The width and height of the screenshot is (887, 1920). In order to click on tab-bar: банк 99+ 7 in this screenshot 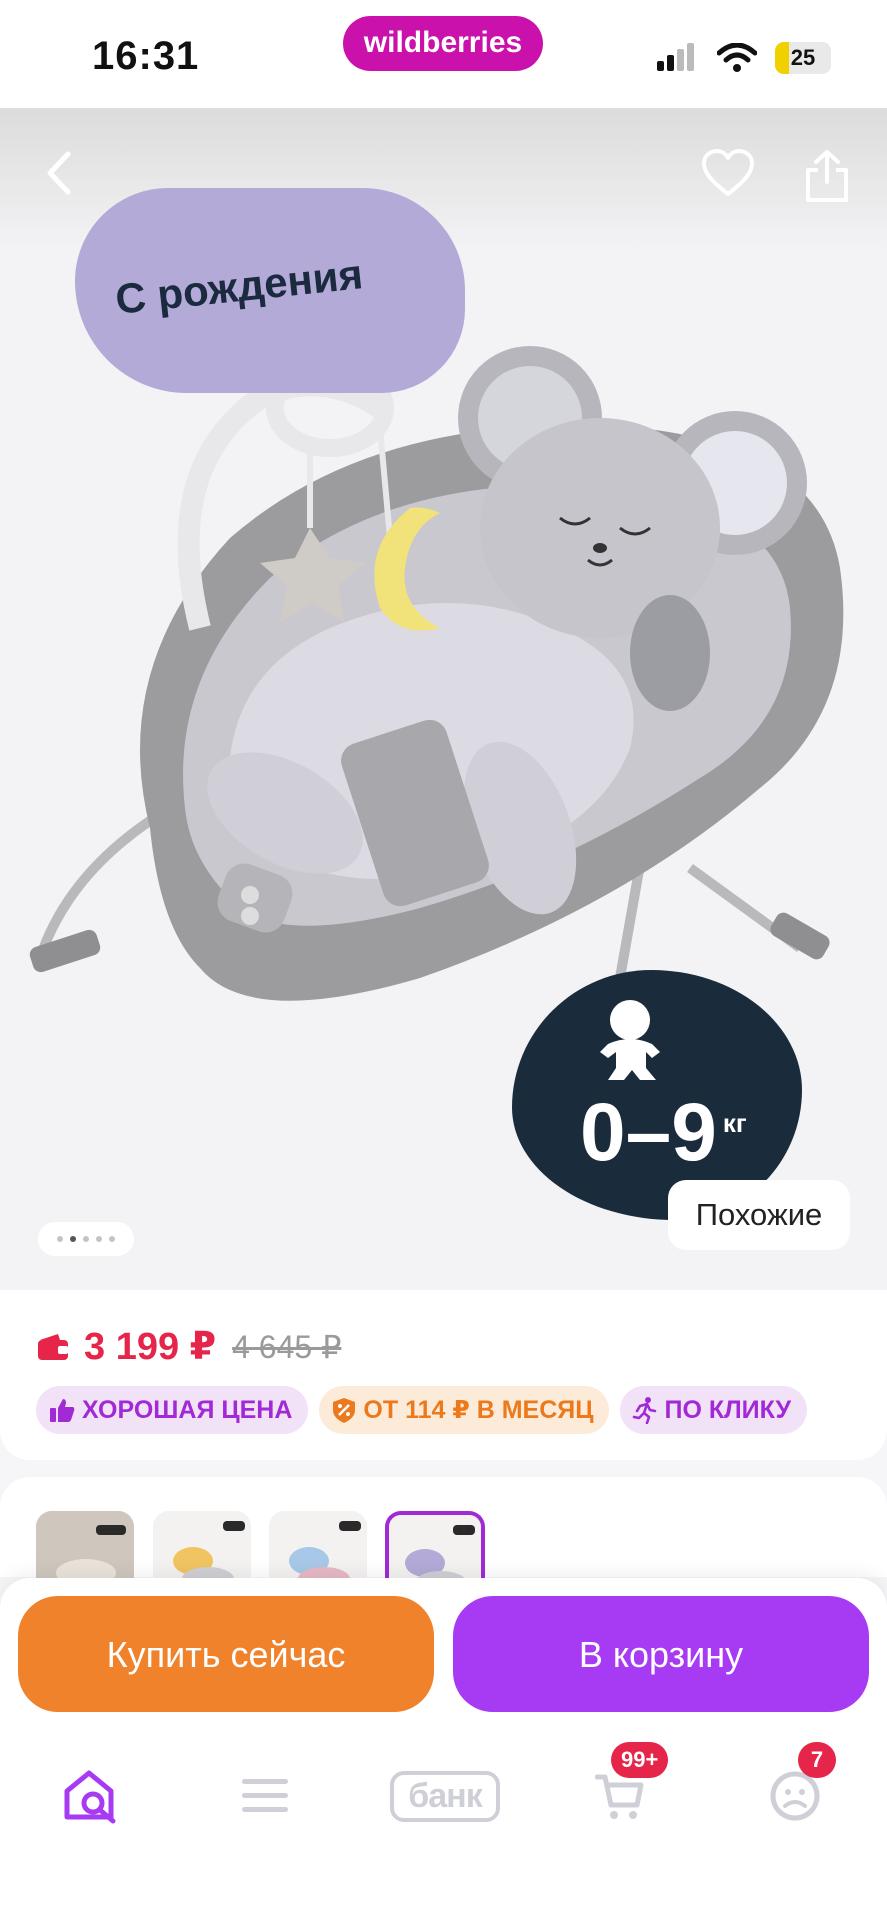, I will do `click(443, 1799)`.